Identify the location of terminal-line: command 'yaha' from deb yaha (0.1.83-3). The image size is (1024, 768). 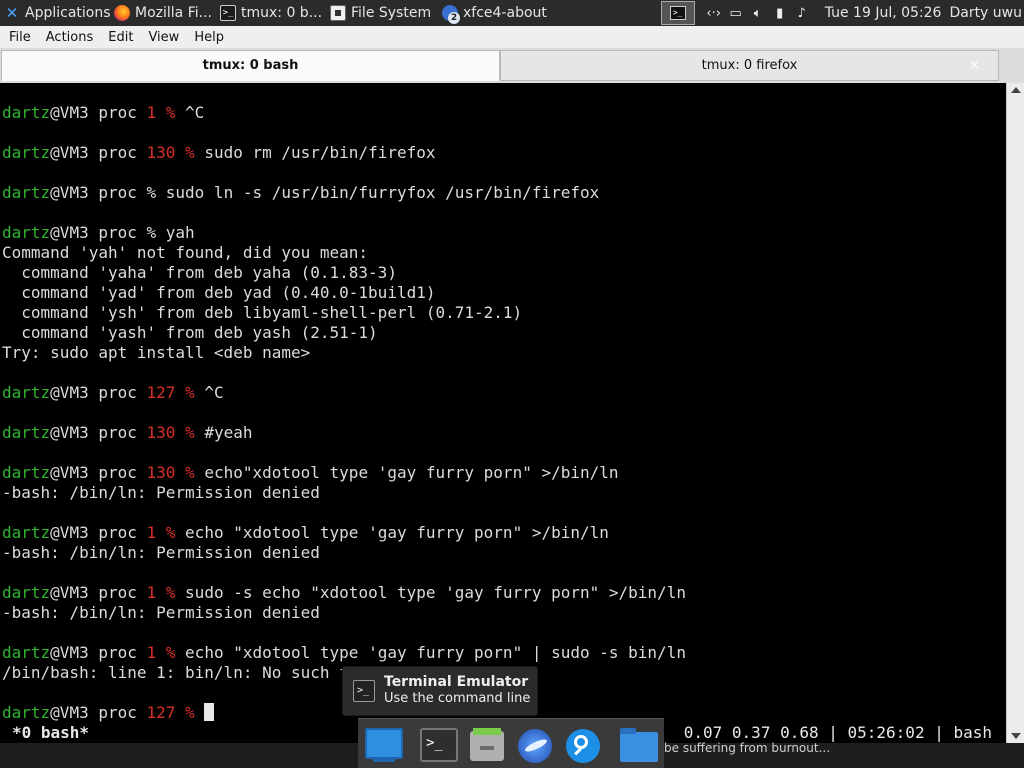
(199, 272).